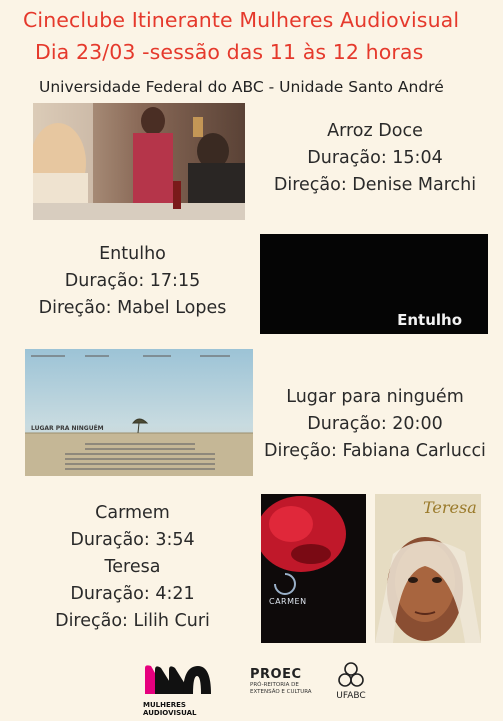 Image resolution: width=503 pixels, height=721 pixels. What do you see at coordinates (428, 568) in the screenshot?
I see `teresa-poster: Teresa` at bounding box center [428, 568].